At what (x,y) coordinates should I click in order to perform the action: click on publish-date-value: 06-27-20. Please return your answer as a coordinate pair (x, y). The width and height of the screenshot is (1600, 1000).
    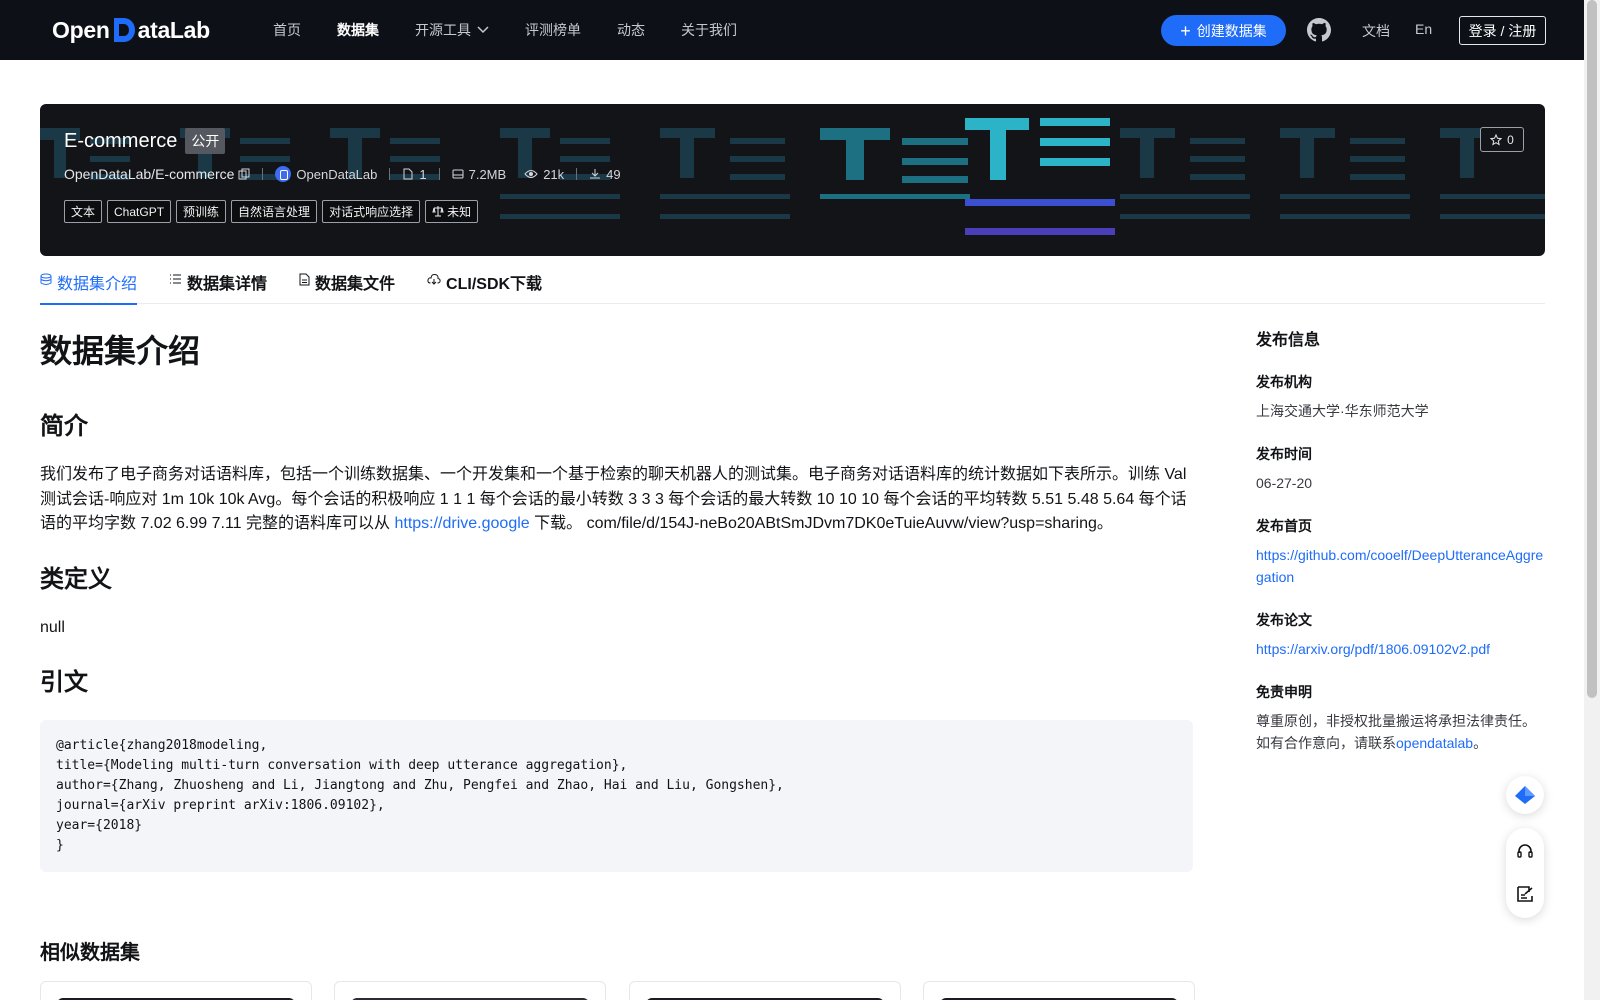
    Looking at the image, I should click on (1284, 483).